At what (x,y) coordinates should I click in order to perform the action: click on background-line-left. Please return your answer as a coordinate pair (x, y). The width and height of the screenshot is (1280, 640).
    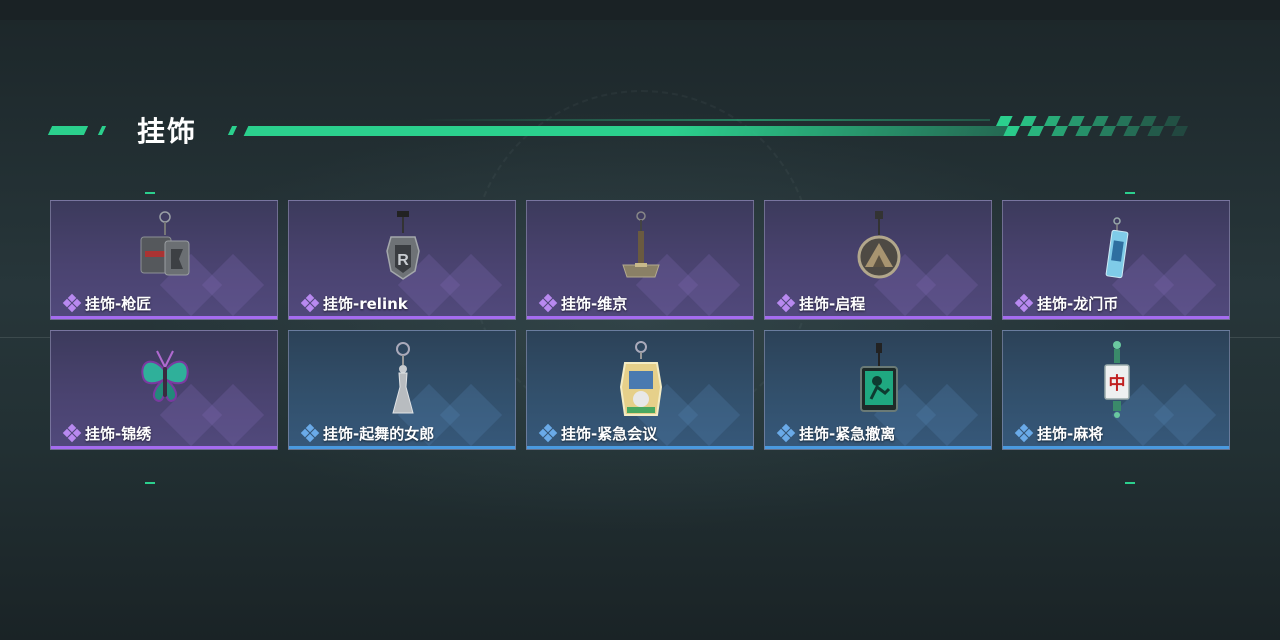
    Looking at the image, I should click on (25, 337).